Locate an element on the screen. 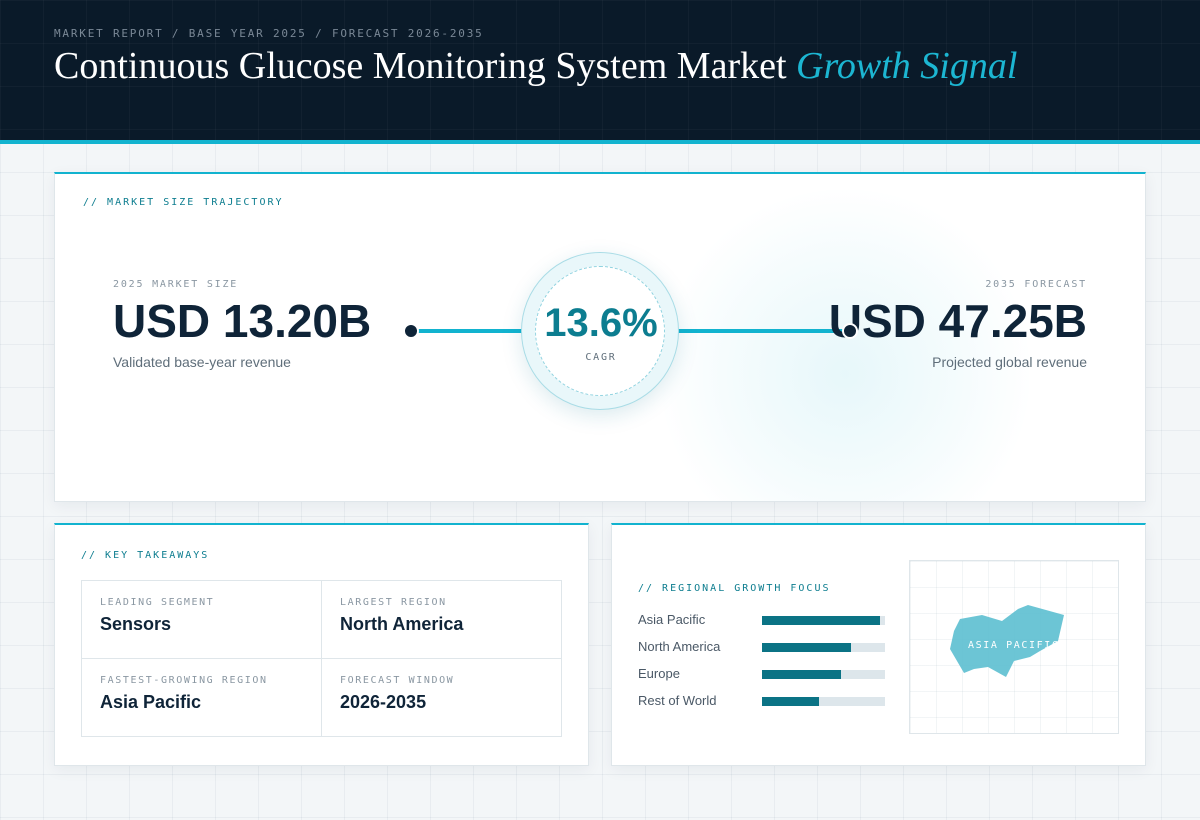 The height and width of the screenshot is (820, 1200). takeaways-section-label: // KEY TAKEAWAYS is located at coordinates (145, 555).